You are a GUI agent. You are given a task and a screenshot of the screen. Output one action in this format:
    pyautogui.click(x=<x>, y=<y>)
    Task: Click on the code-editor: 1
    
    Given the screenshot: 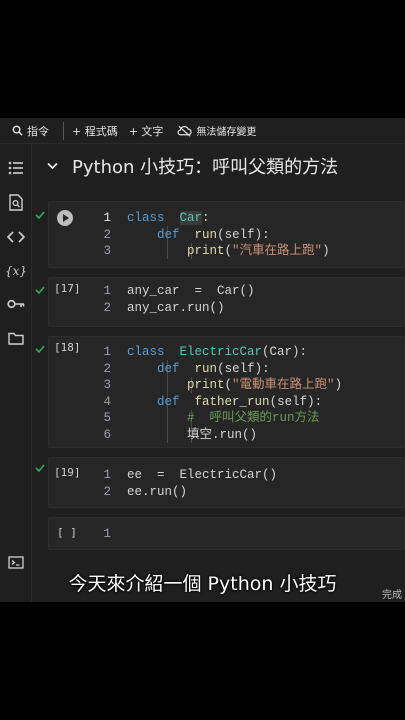 What is the action you would take?
    pyautogui.click(x=110, y=534)
    